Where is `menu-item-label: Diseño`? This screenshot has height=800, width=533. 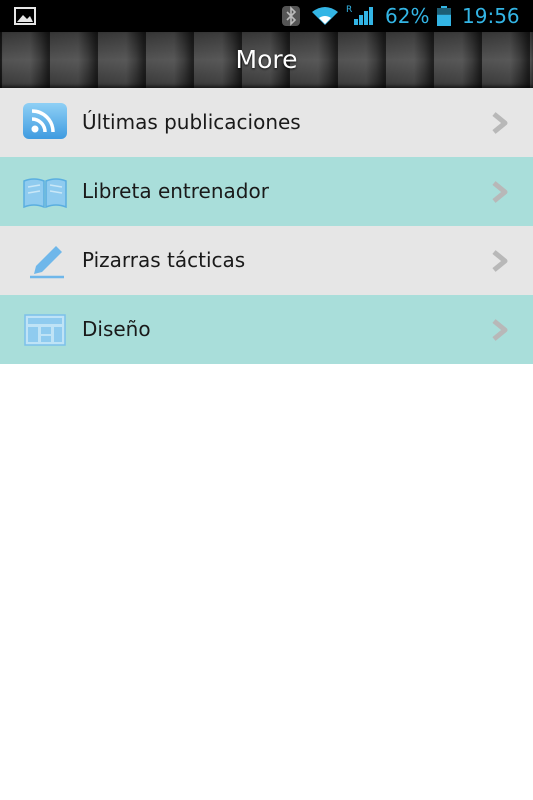
menu-item-label: Diseño is located at coordinates (116, 329).